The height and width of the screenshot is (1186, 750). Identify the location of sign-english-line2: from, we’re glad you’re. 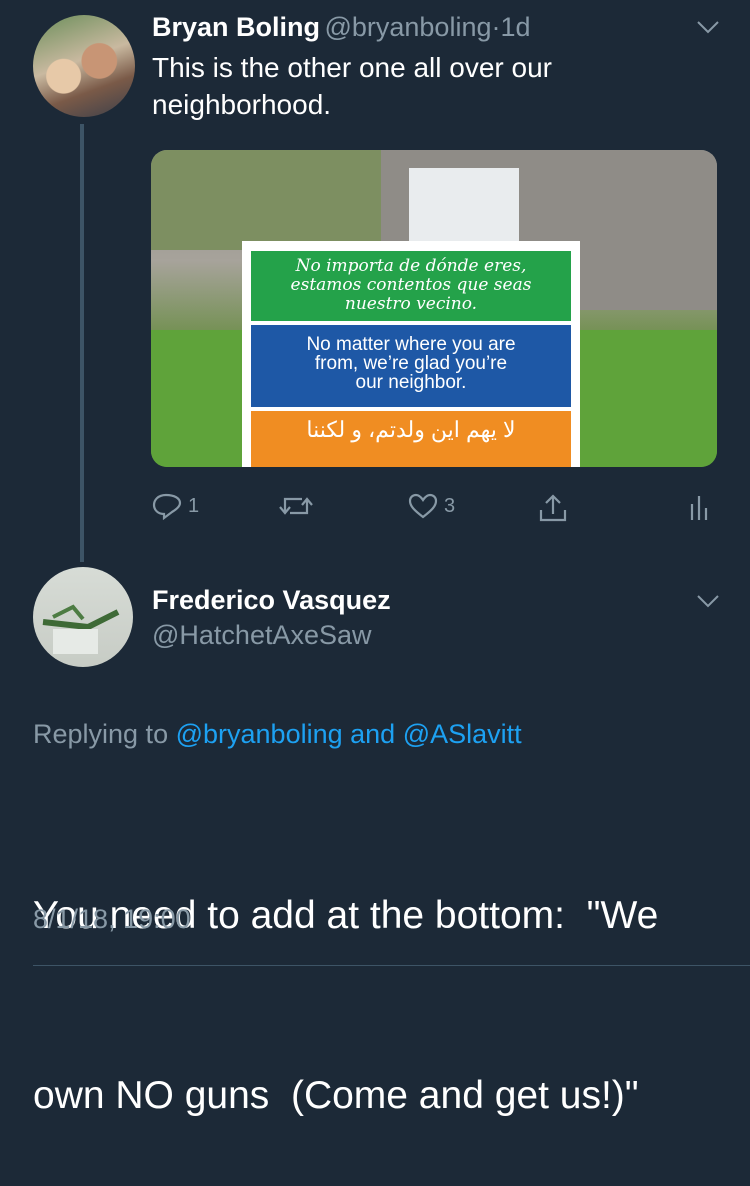
(411, 363).